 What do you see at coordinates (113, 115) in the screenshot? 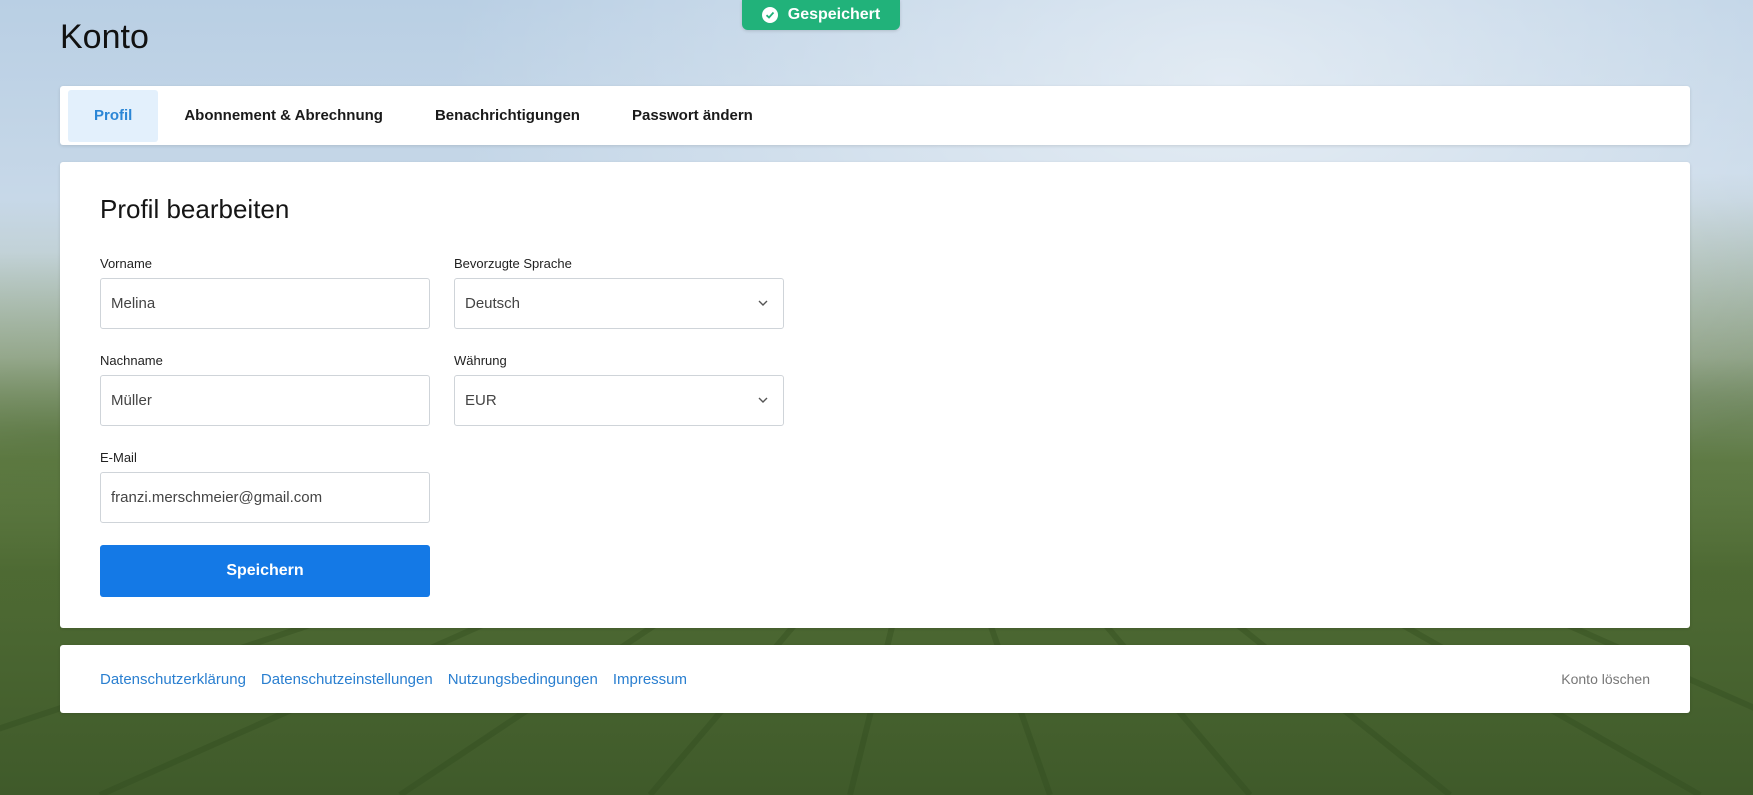
I see `tab-profil: Profil` at bounding box center [113, 115].